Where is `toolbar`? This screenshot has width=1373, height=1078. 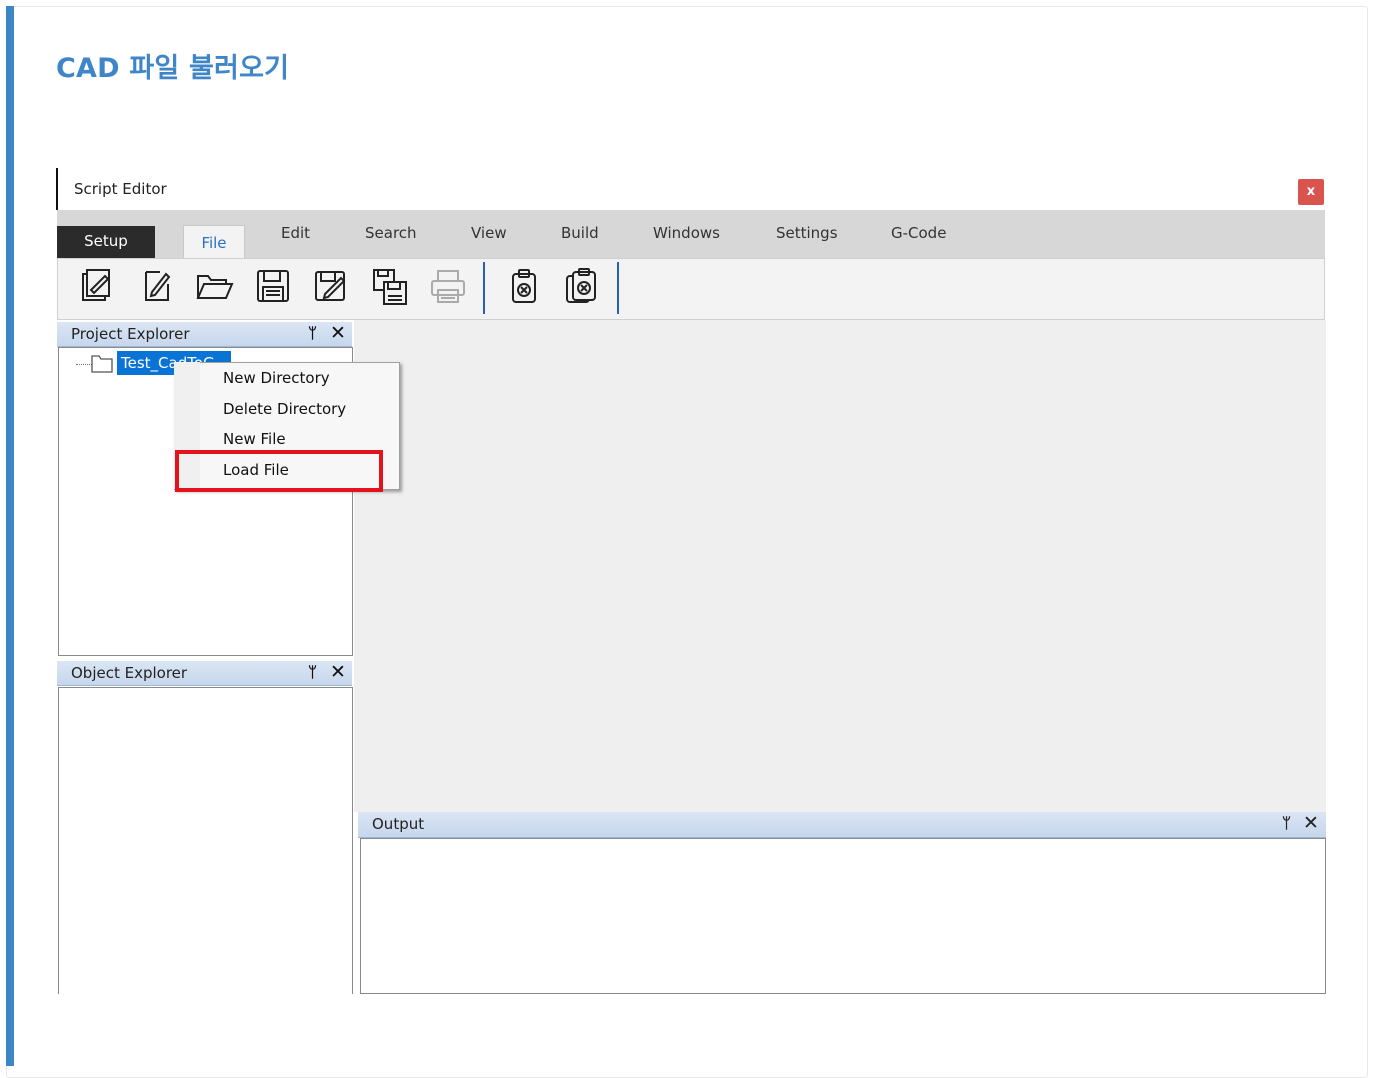 toolbar is located at coordinates (691, 289).